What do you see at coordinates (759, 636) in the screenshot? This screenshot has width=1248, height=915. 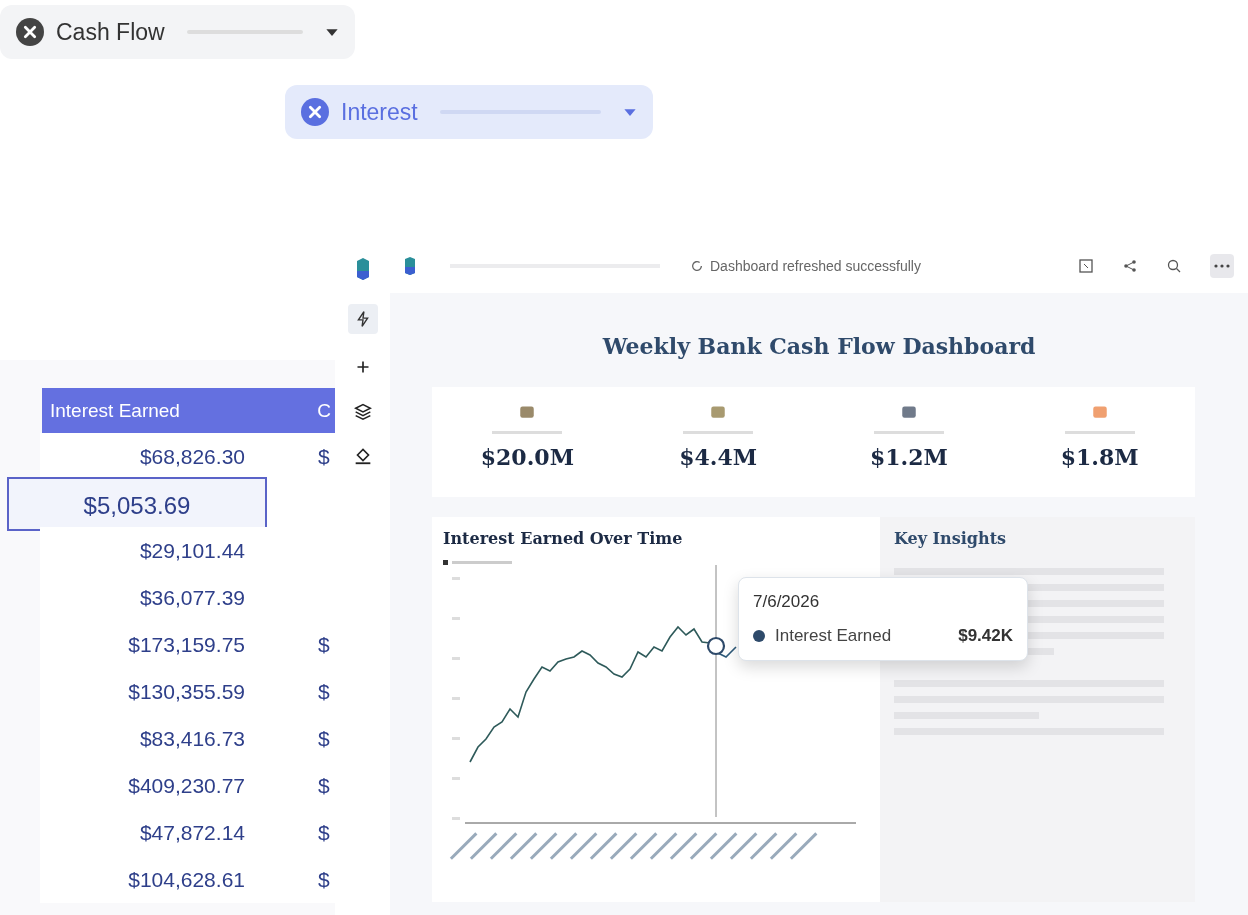 I see `series-dot-icon` at bounding box center [759, 636].